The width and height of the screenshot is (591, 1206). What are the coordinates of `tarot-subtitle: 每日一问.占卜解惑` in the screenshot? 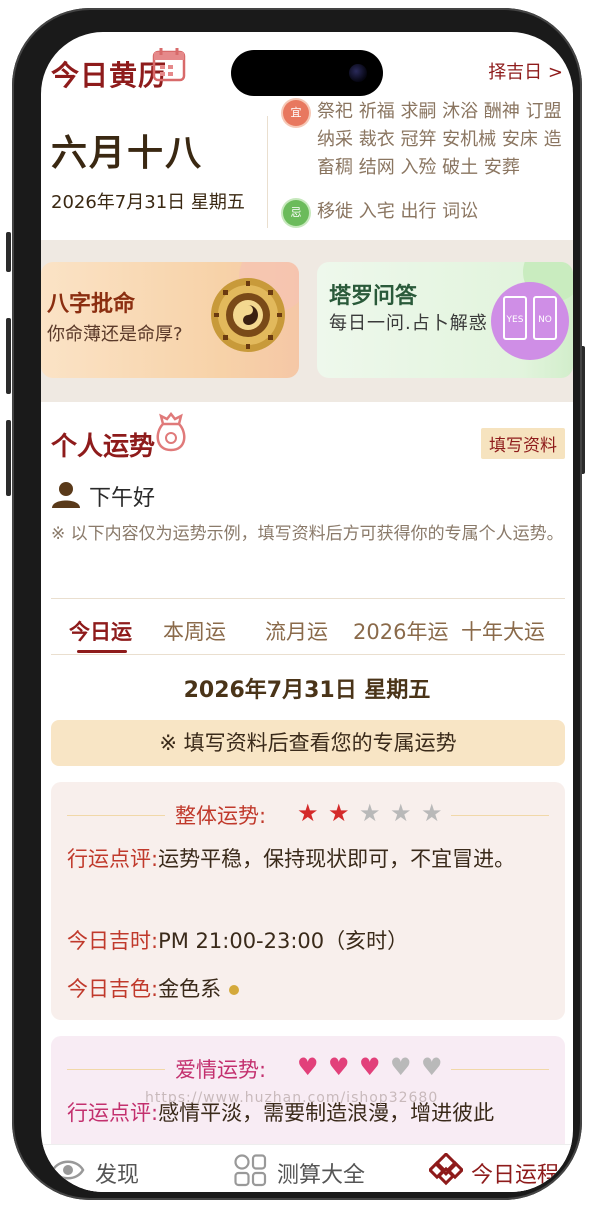 It's located at (408, 323).